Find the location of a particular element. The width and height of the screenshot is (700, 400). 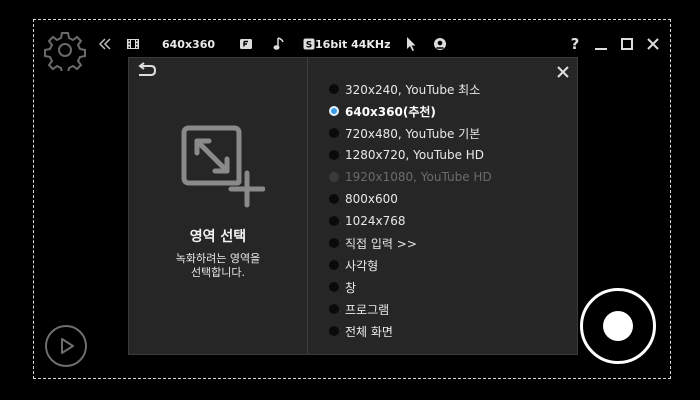

minimize-button is located at coordinates (601, 44).